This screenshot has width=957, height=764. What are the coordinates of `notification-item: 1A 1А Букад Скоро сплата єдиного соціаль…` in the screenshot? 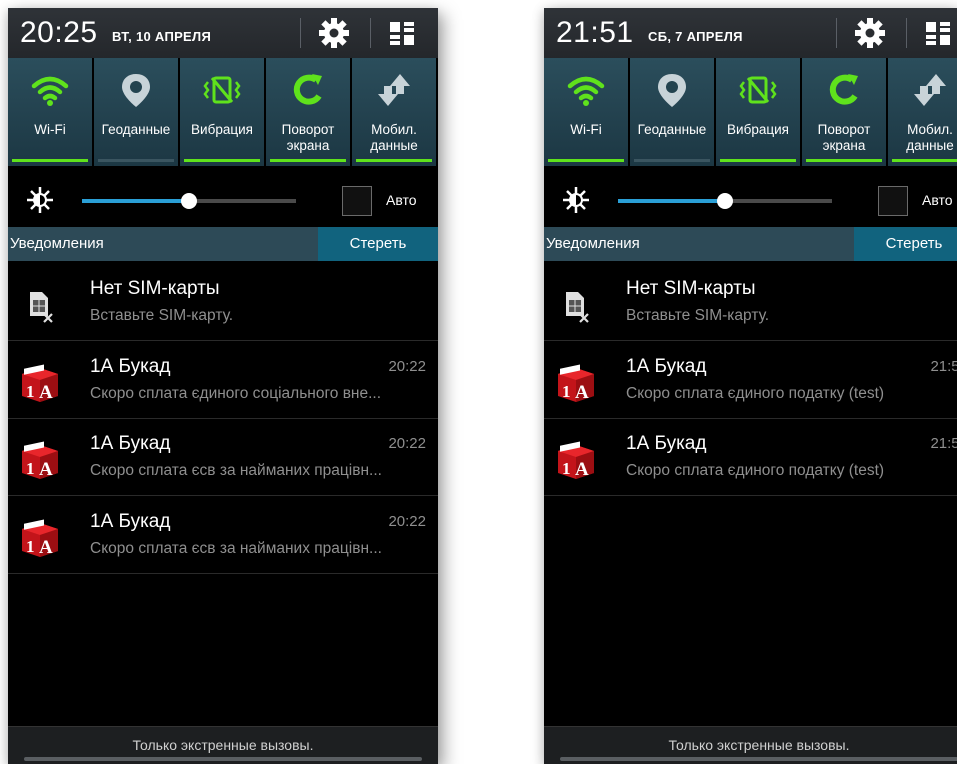 It's located at (223, 380).